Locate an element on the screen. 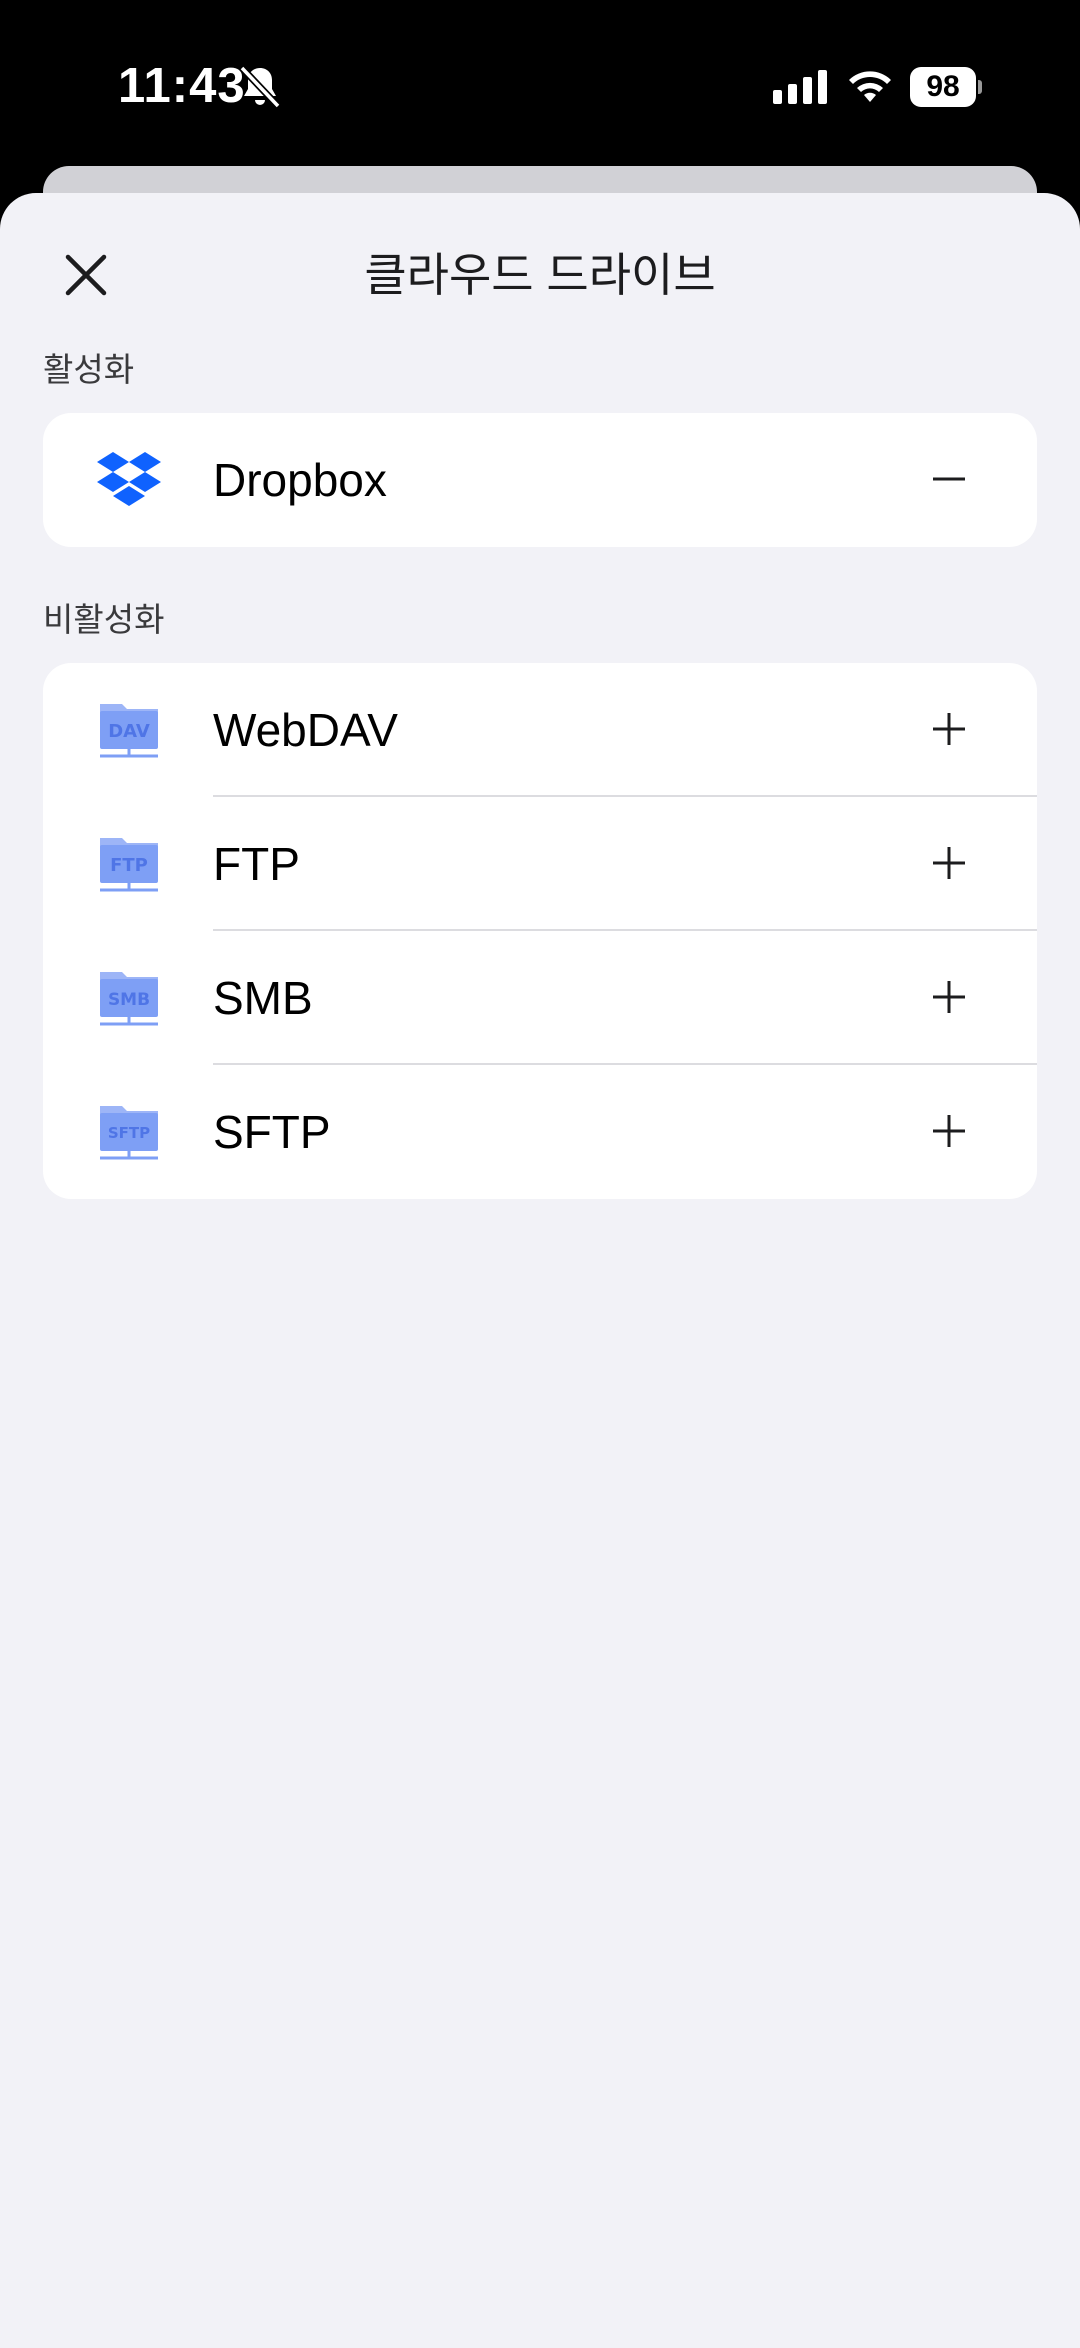 The width and height of the screenshot is (1080, 2348). folder-badge: FTP is located at coordinates (129, 865).